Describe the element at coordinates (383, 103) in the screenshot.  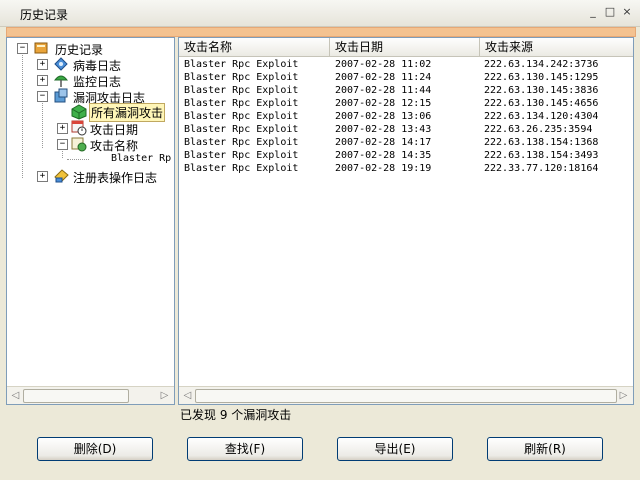
I see `cell-attack-date: 2007-02-28 12:15` at that location.